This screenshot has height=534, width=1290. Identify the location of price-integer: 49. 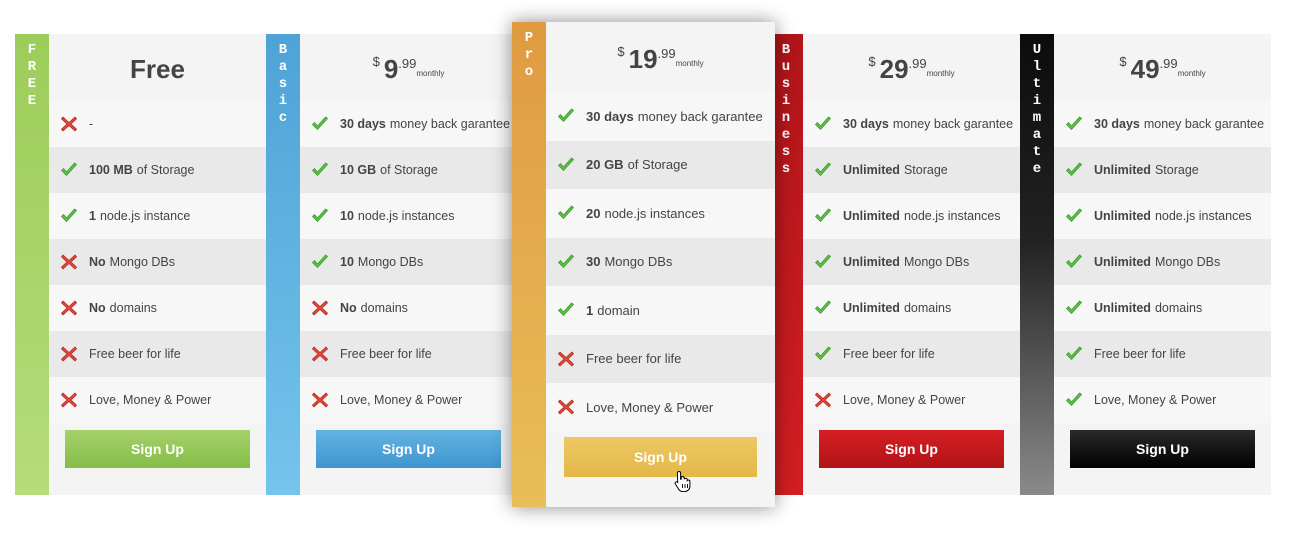
(1145, 69).